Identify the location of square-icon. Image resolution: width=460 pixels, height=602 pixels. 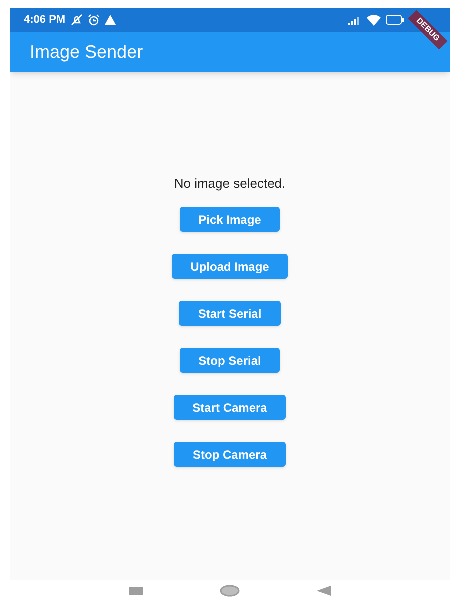
(135, 591).